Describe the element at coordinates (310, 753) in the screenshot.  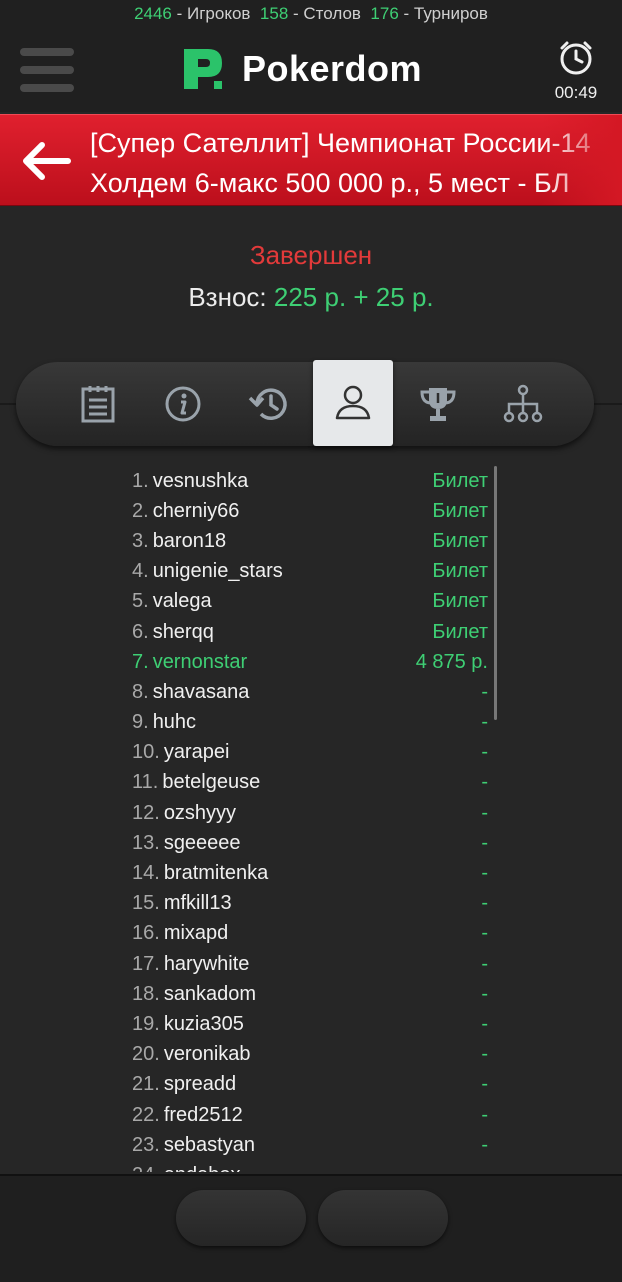
I see `player-row: 10. yarapei -` at that location.